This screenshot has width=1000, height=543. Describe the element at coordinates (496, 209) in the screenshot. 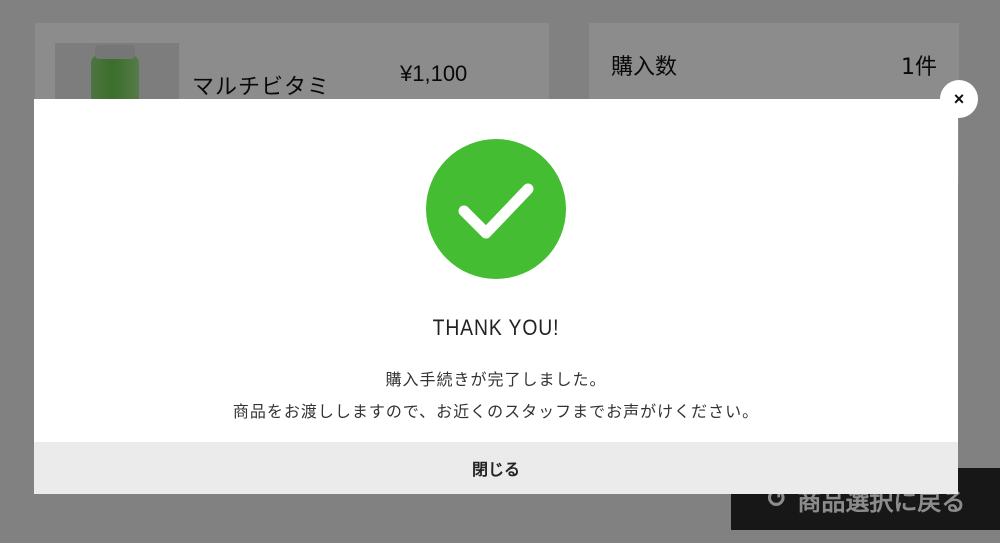

I see `checkmark-icon` at that location.